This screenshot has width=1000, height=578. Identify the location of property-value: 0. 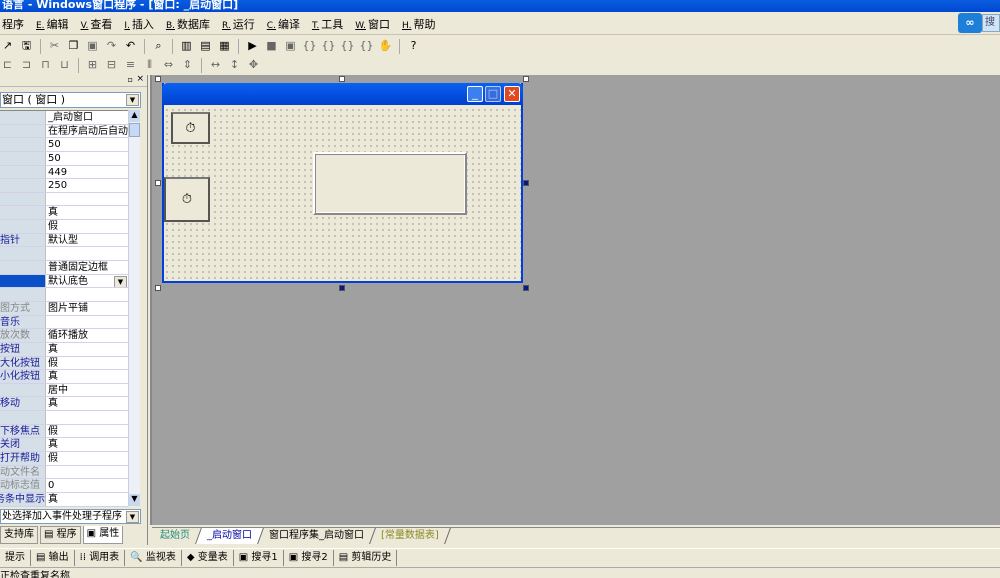
(87, 485).